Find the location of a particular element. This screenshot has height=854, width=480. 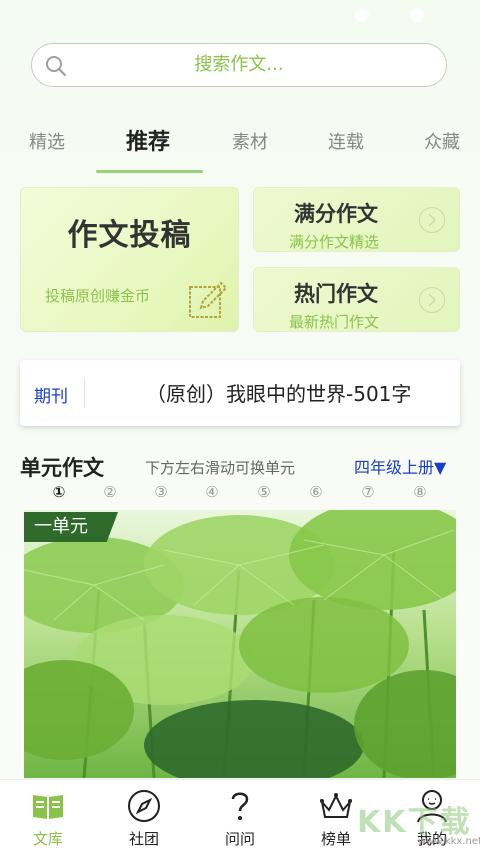

submit-essay-card: 作文投稿 投稿原创赚金币 is located at coordinates (129, 259).